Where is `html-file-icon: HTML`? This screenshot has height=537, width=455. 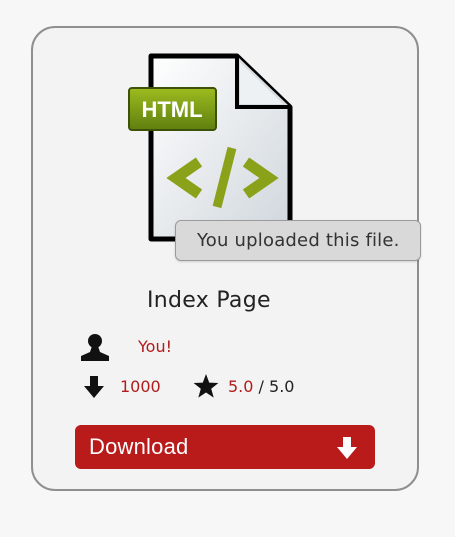 html-file-icon: HTML is located at coordinates (210, 147).